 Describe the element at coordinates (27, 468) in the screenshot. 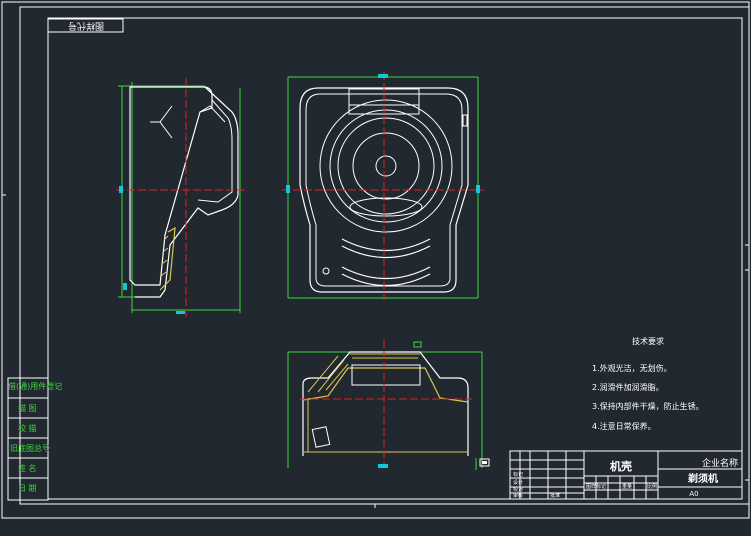

I see `register-label-signature: 签 名` at that location.